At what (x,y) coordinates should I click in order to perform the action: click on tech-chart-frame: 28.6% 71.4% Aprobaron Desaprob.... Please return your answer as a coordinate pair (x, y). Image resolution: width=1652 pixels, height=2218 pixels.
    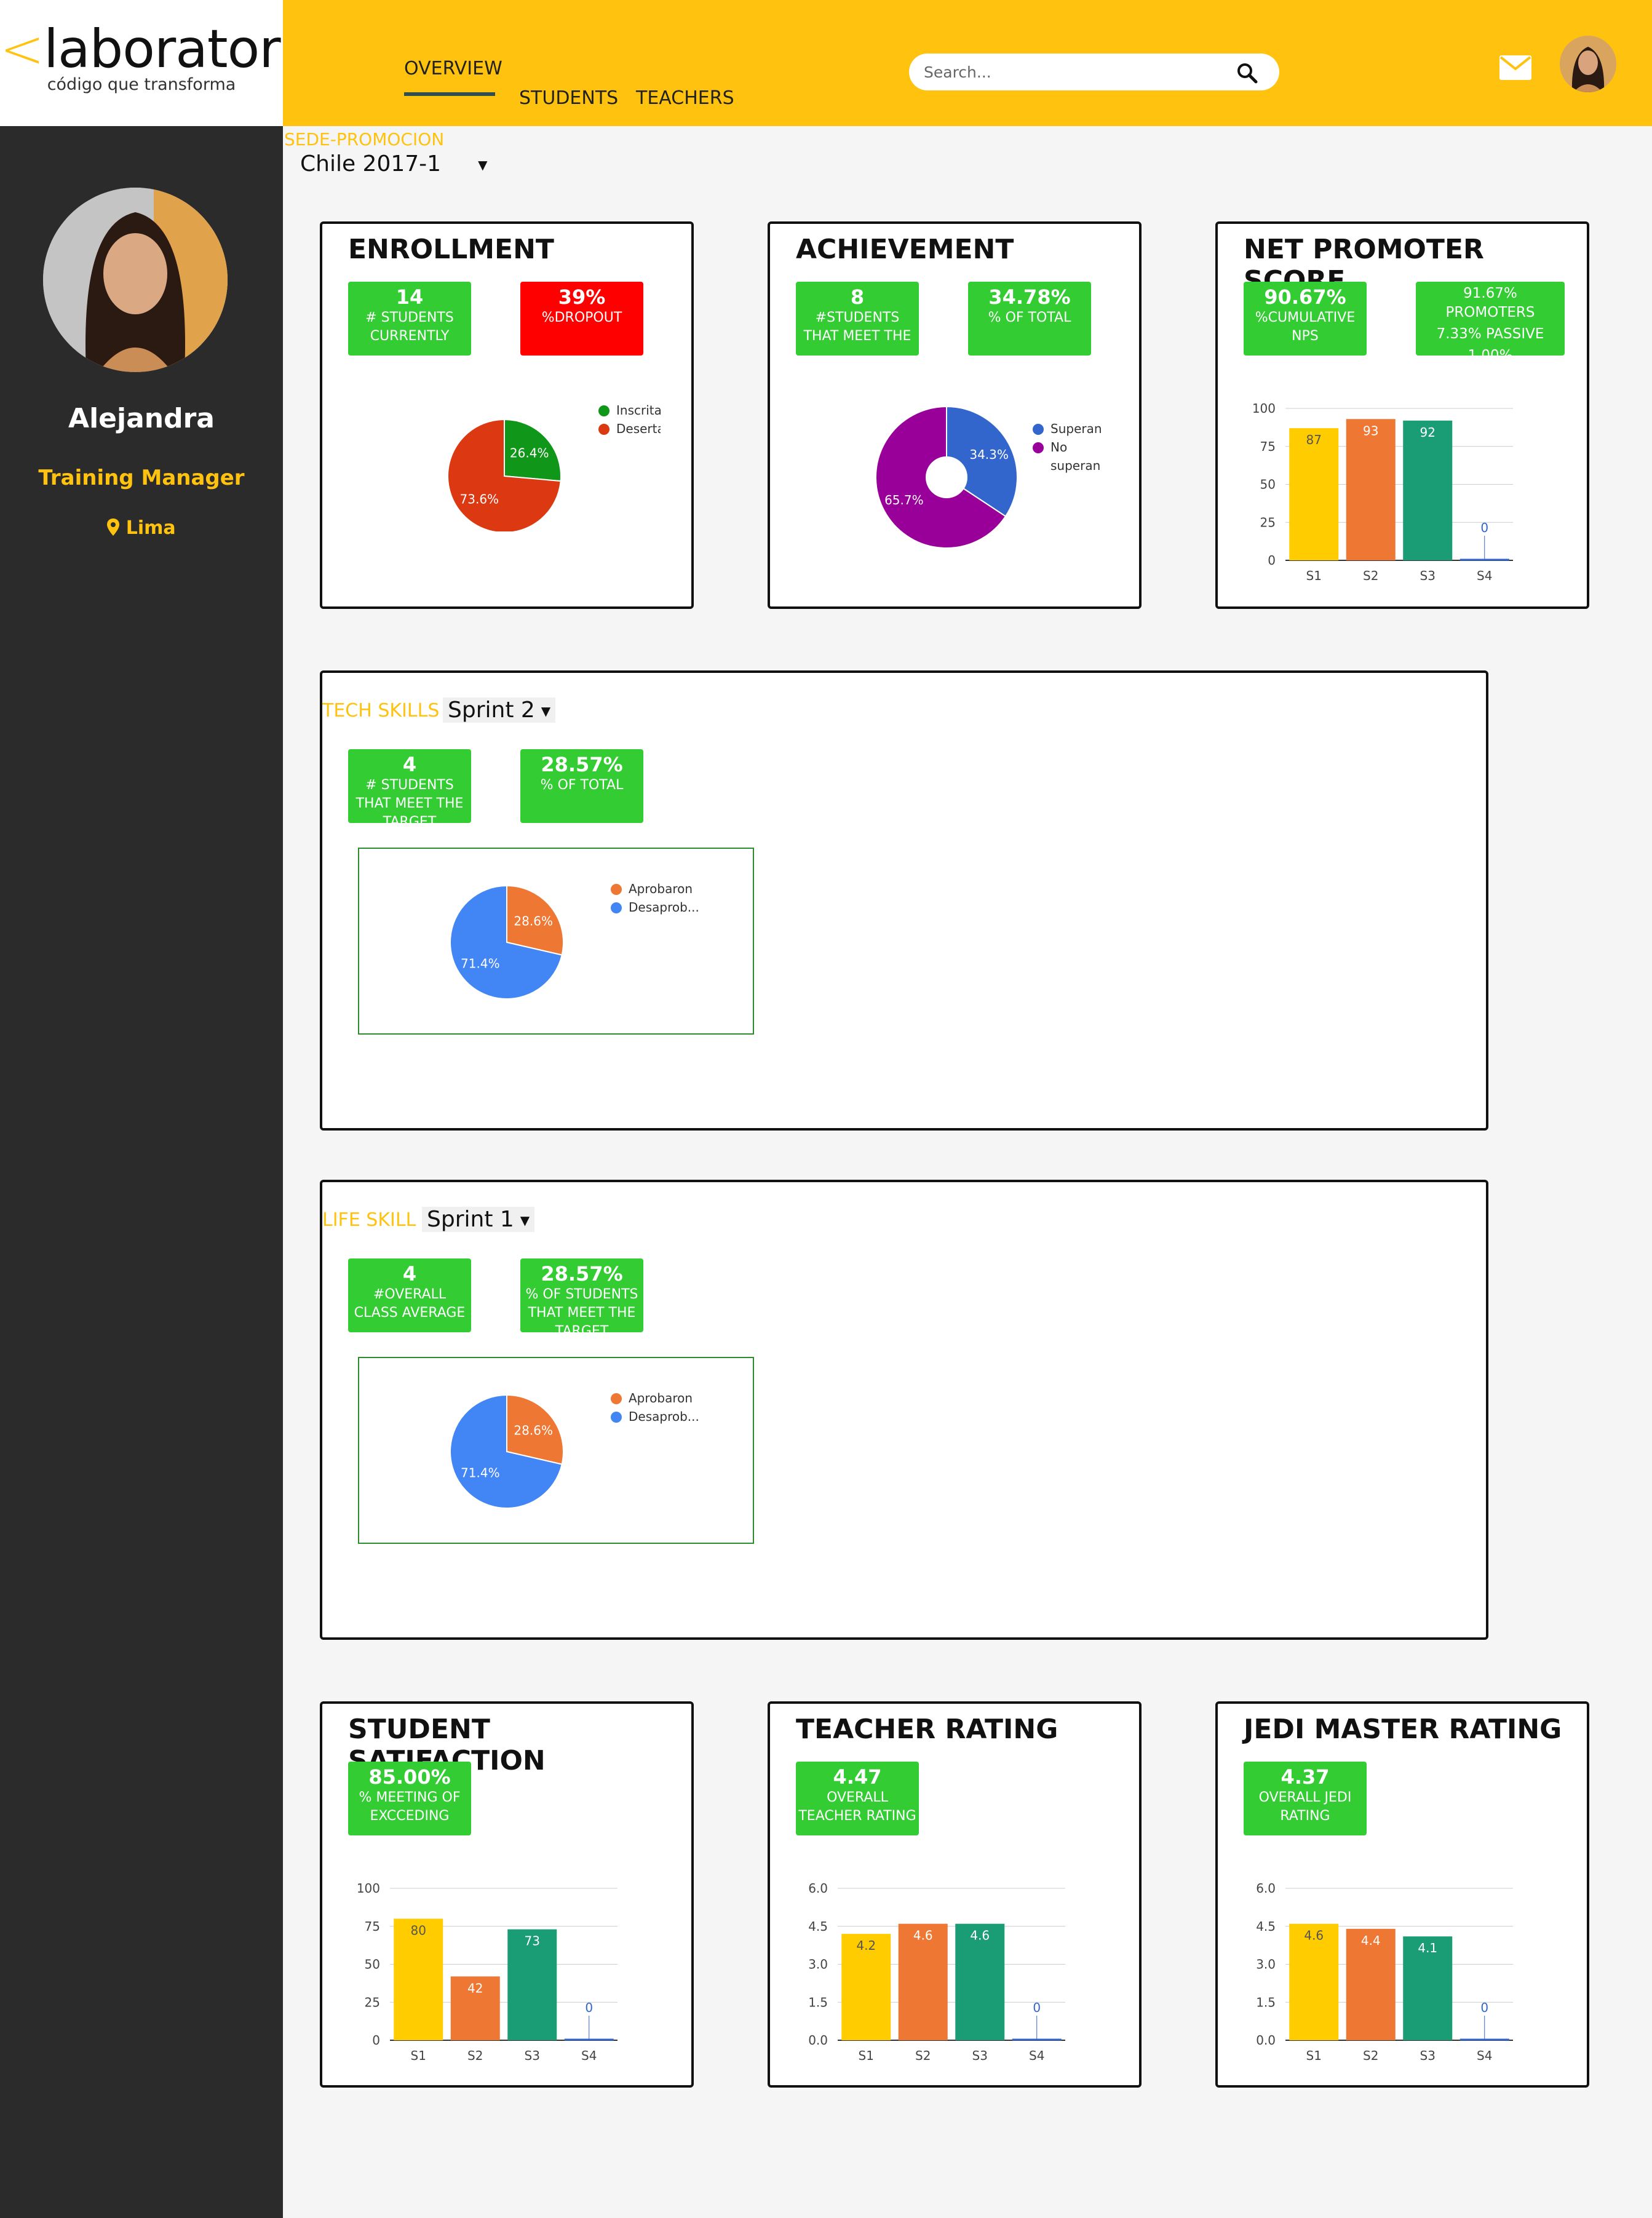
    Looking at the image, I should click on (556, 942).